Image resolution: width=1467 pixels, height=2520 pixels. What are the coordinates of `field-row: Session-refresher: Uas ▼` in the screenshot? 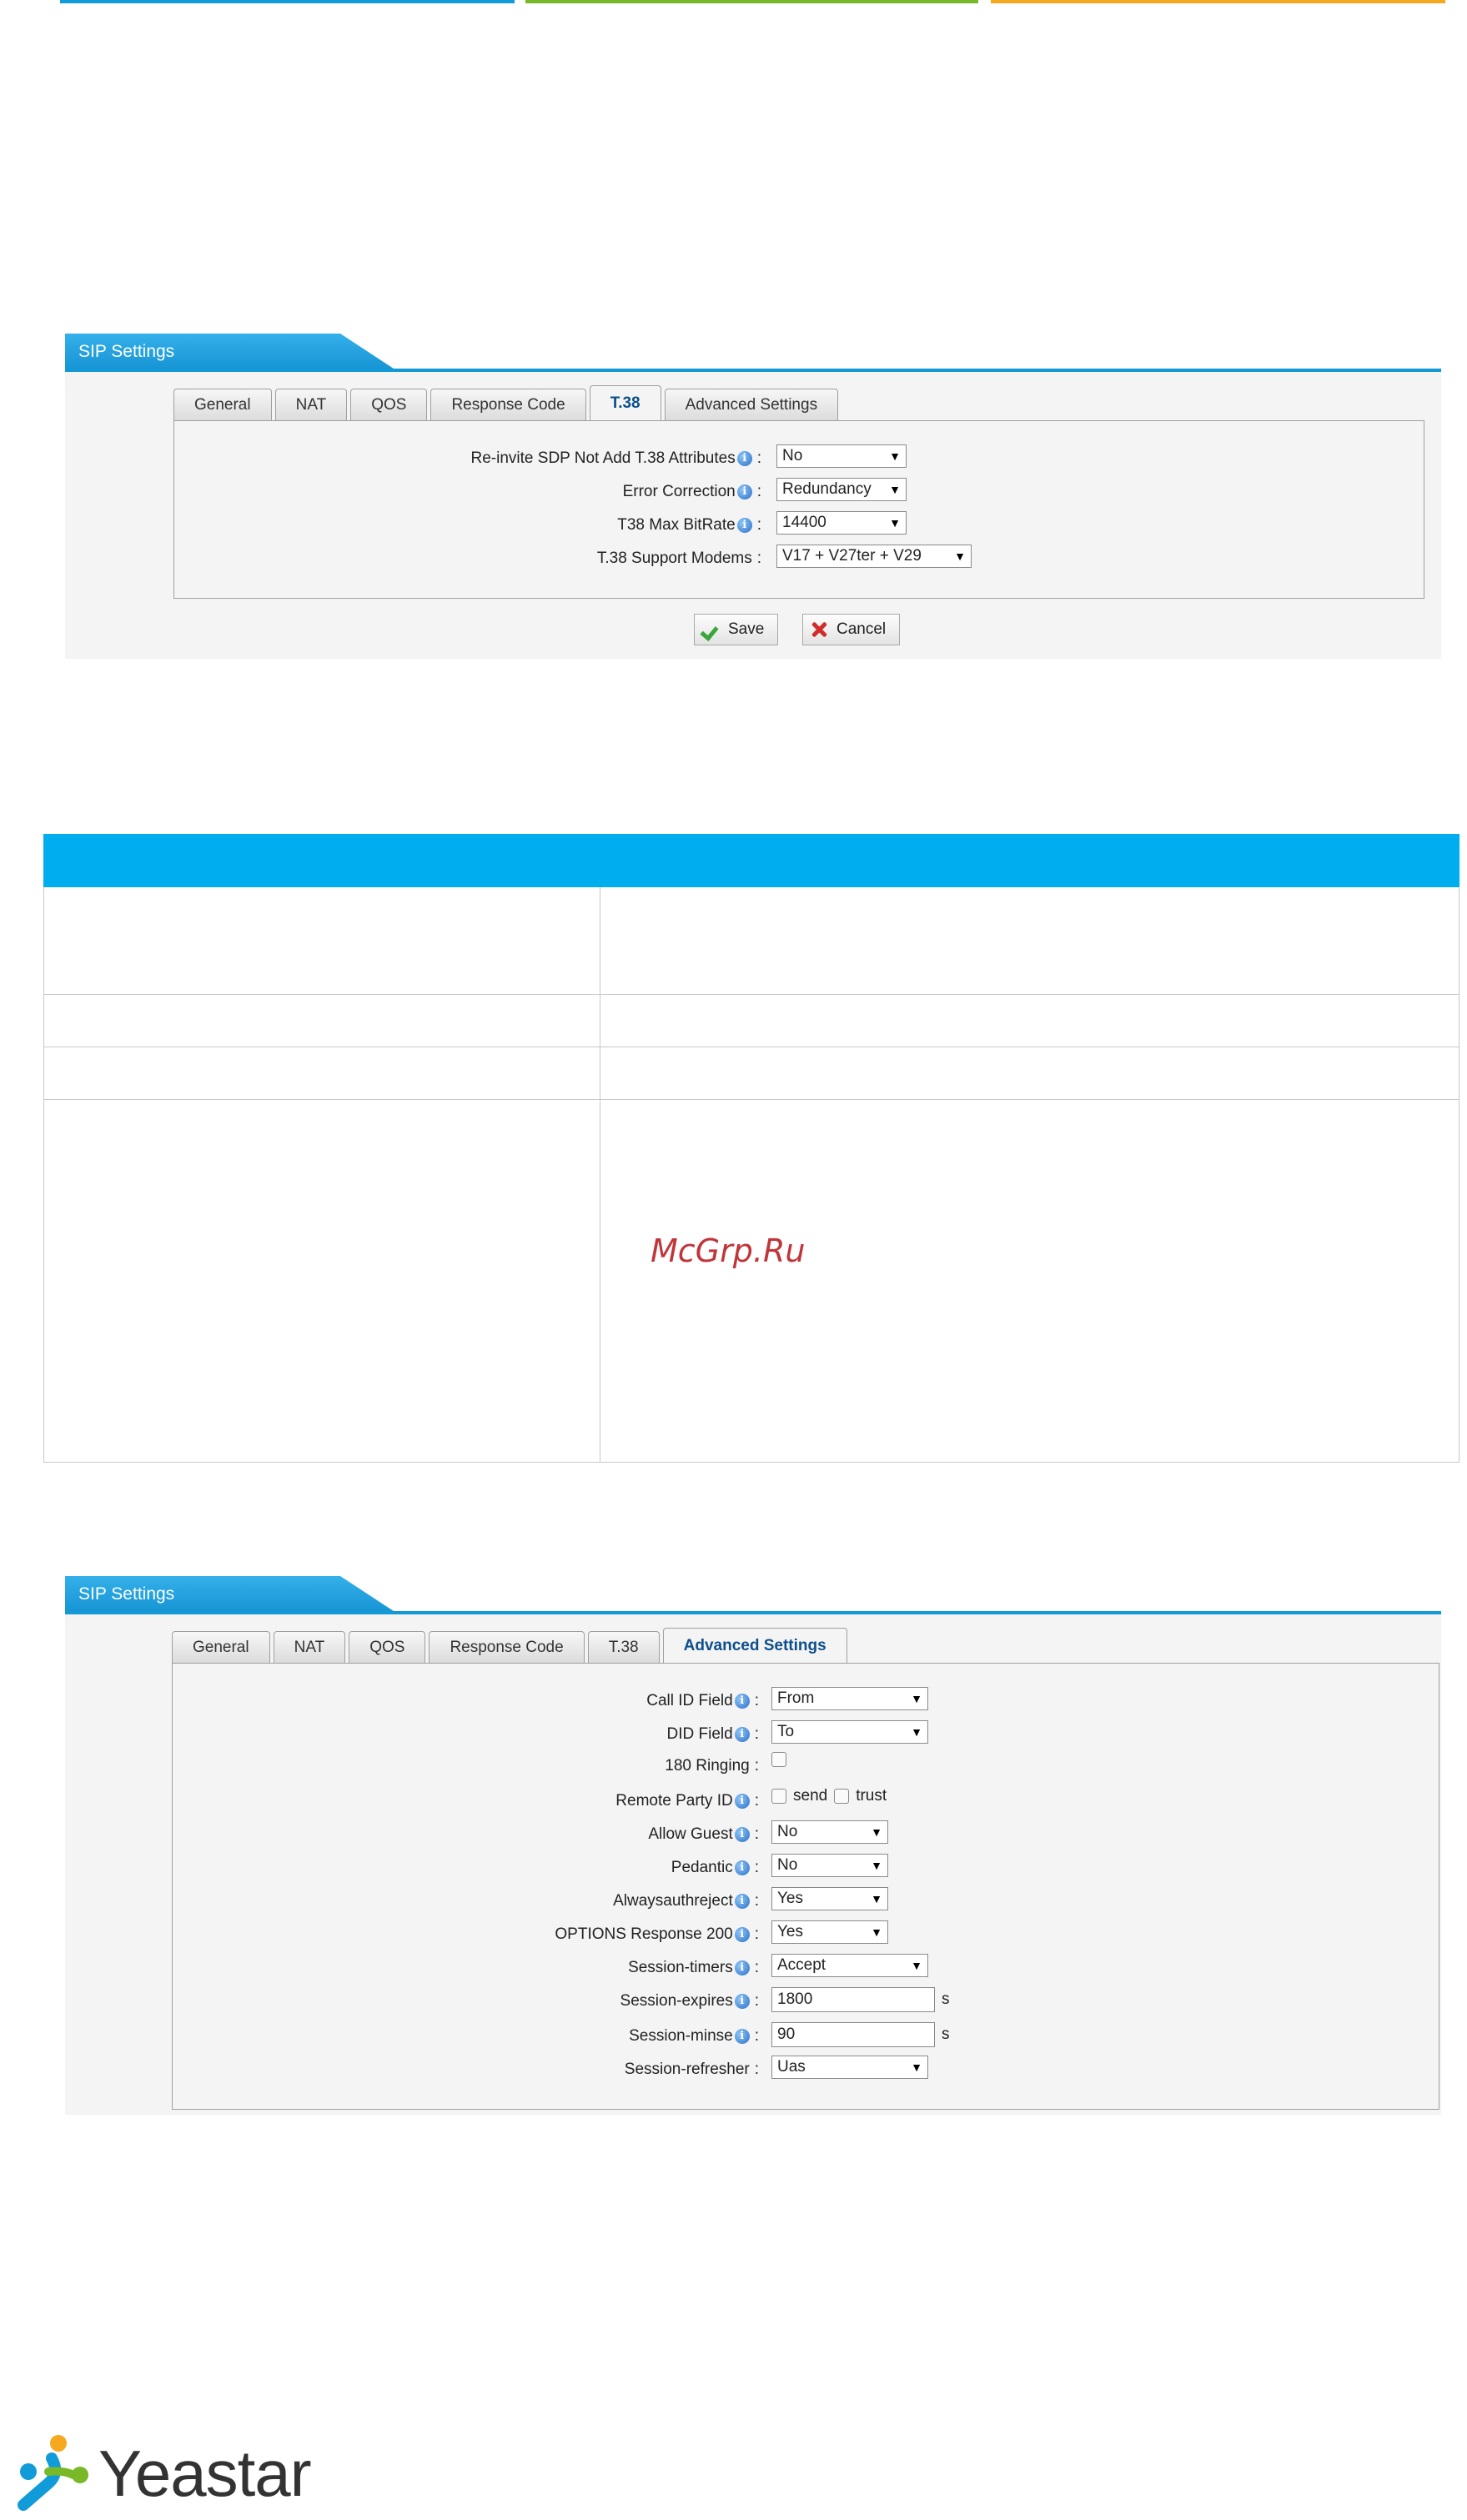 It's located at (806, 2070).